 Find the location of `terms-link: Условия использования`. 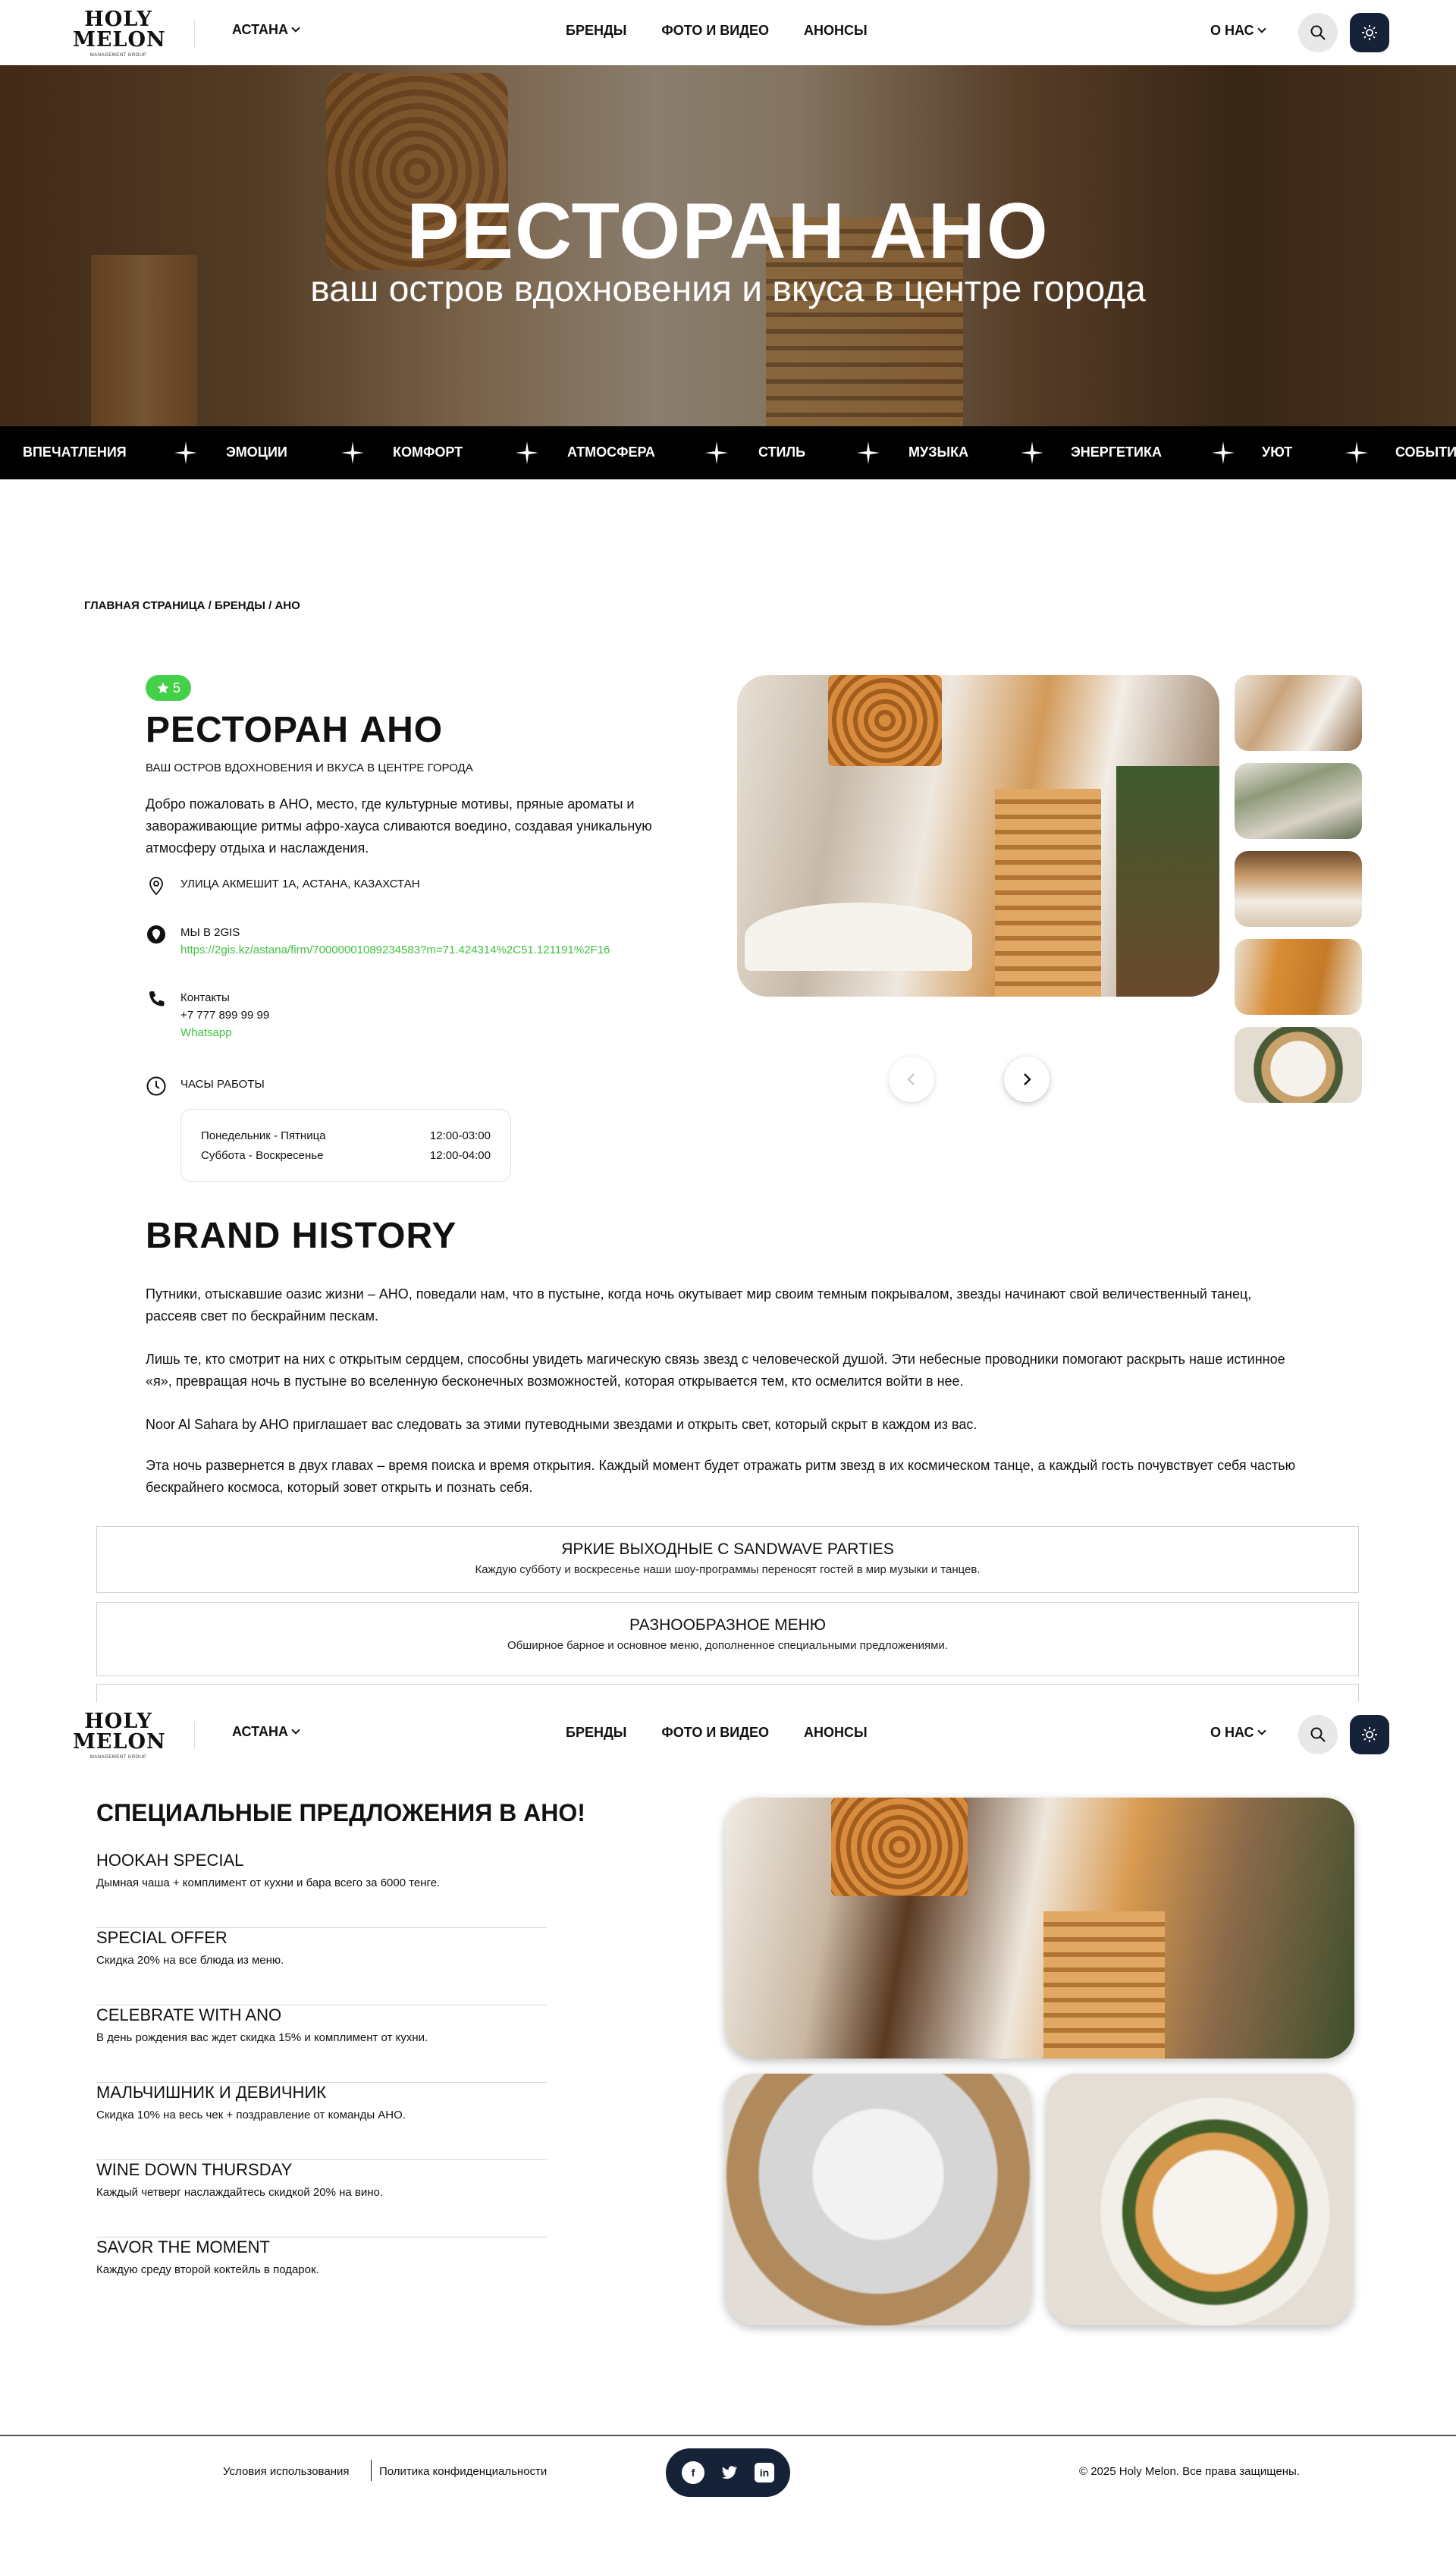

terms-link: Условия использования is located at coordinates (286, 2471).